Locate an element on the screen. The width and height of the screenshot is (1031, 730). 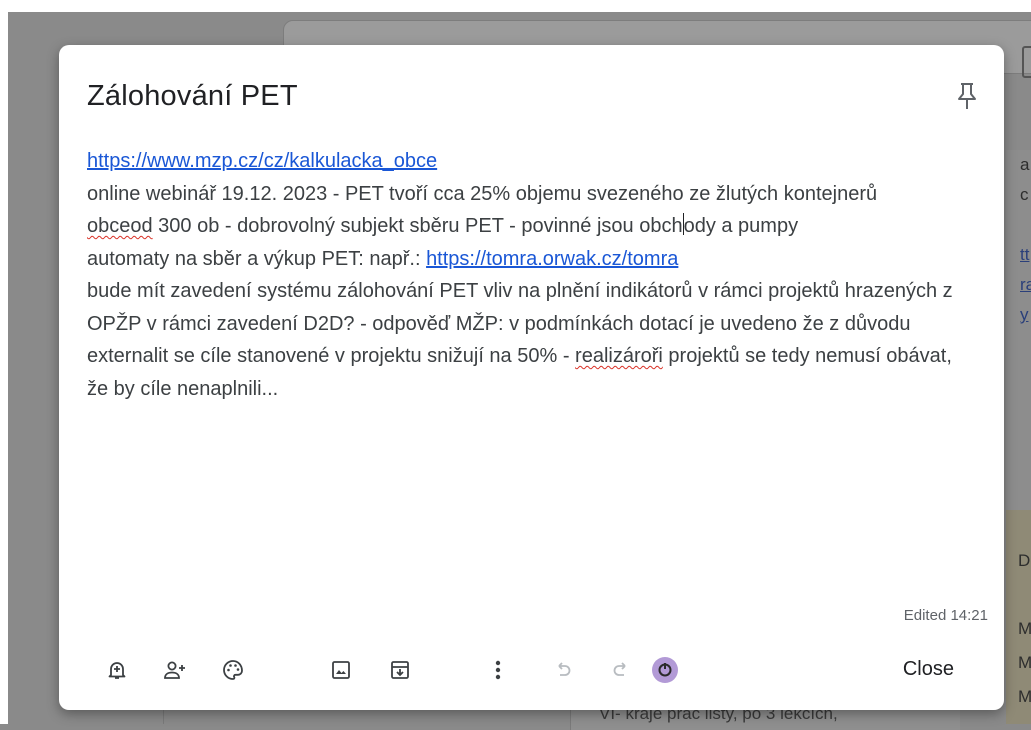
background-view-toggle-icon is located at coordinates (1026, 62).